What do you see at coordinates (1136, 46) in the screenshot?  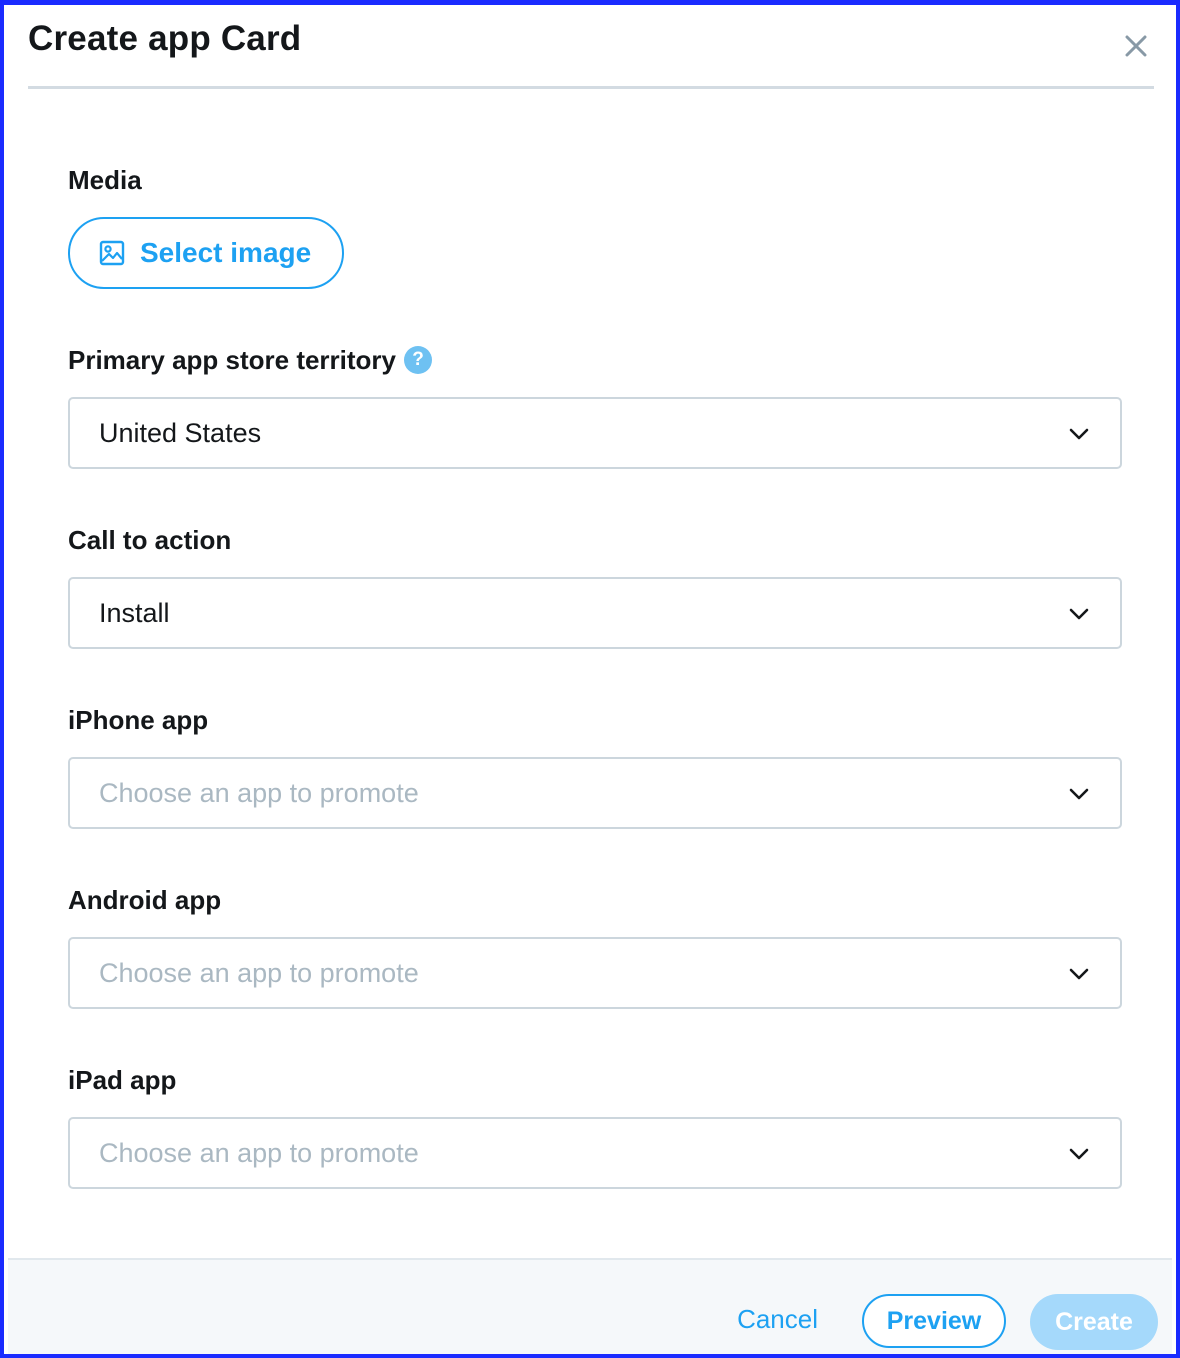 I see `close-icon` at bounding box center [1136, 46].